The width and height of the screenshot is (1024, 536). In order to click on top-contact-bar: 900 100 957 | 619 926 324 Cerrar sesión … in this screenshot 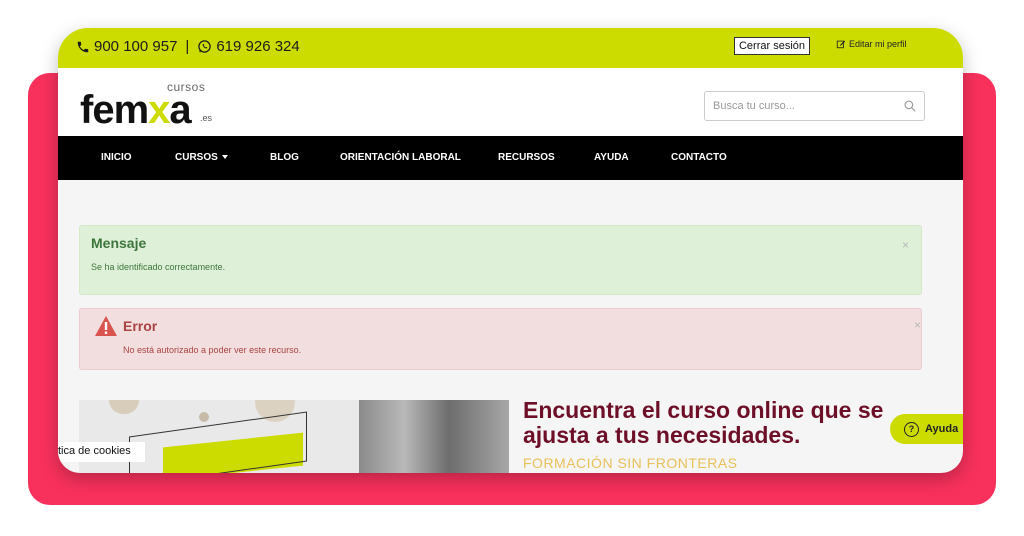, I will do `click(510, 48)`.